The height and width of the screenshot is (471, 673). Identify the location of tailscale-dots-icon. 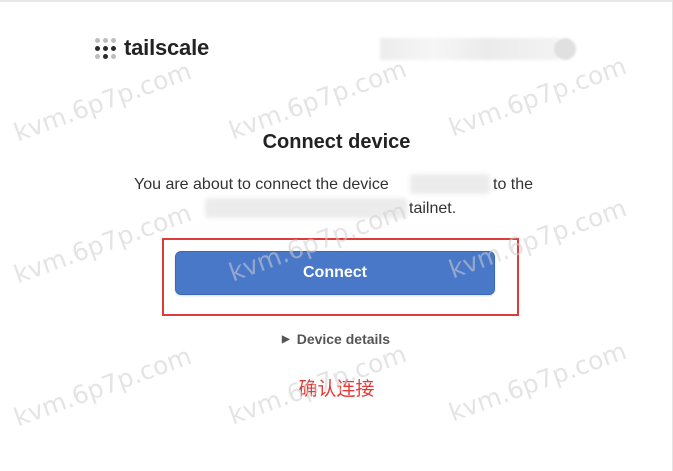
(105, 48).